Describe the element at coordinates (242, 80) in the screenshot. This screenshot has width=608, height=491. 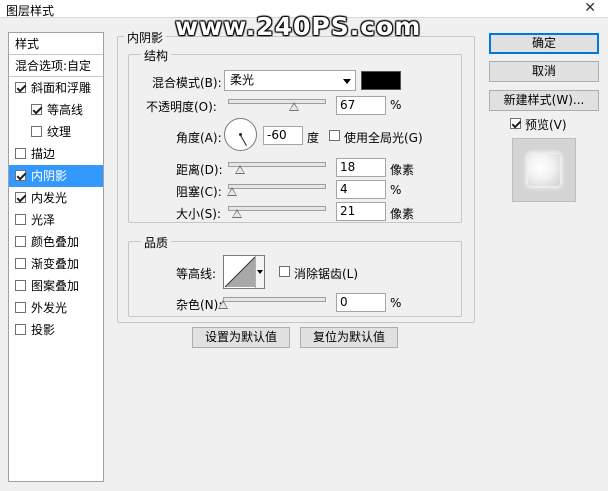
I see `blend-mode-value: 柔光` at that location.